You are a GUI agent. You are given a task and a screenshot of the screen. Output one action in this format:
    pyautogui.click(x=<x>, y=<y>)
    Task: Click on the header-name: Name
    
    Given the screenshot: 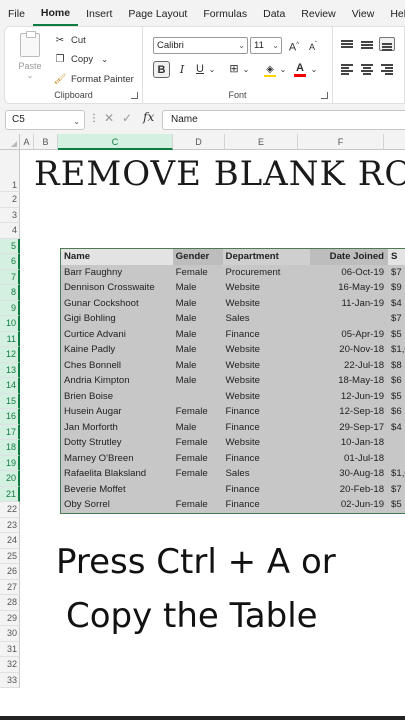 What is the action you would take?
    pyautogui.click(x=117, y=257)
    